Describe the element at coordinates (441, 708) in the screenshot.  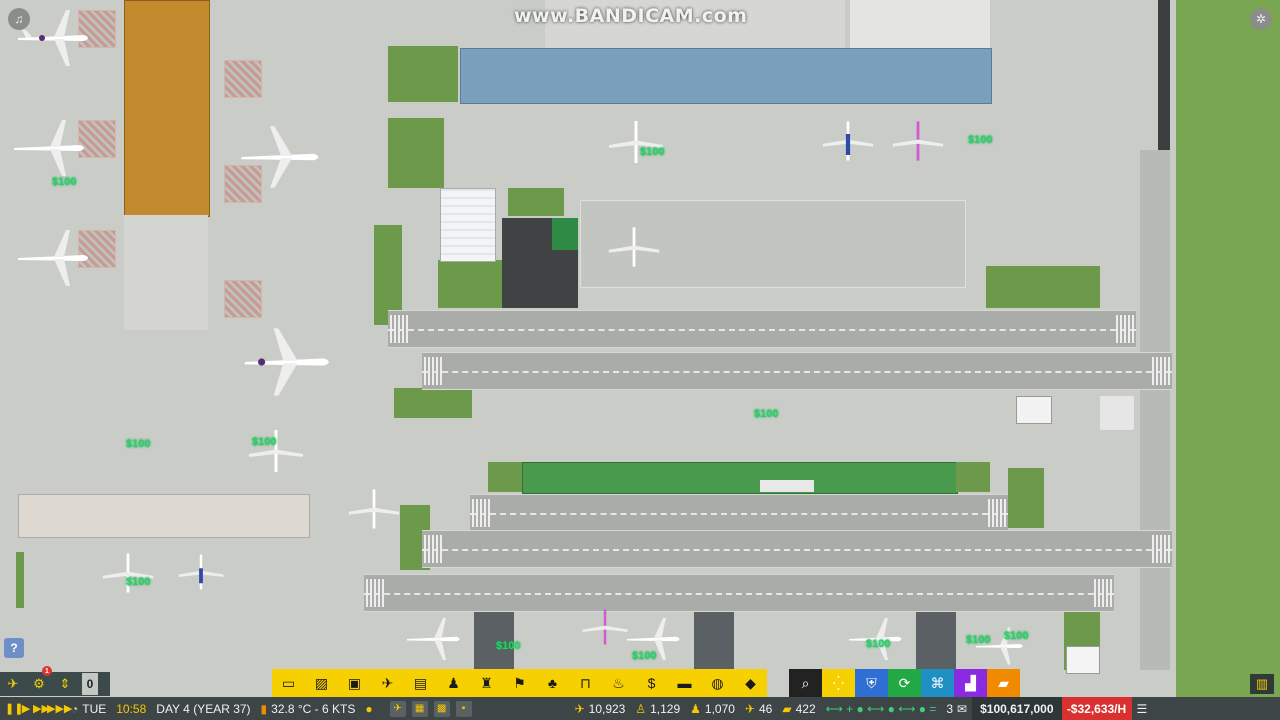
I see `grid-icon: ▩` at that location.